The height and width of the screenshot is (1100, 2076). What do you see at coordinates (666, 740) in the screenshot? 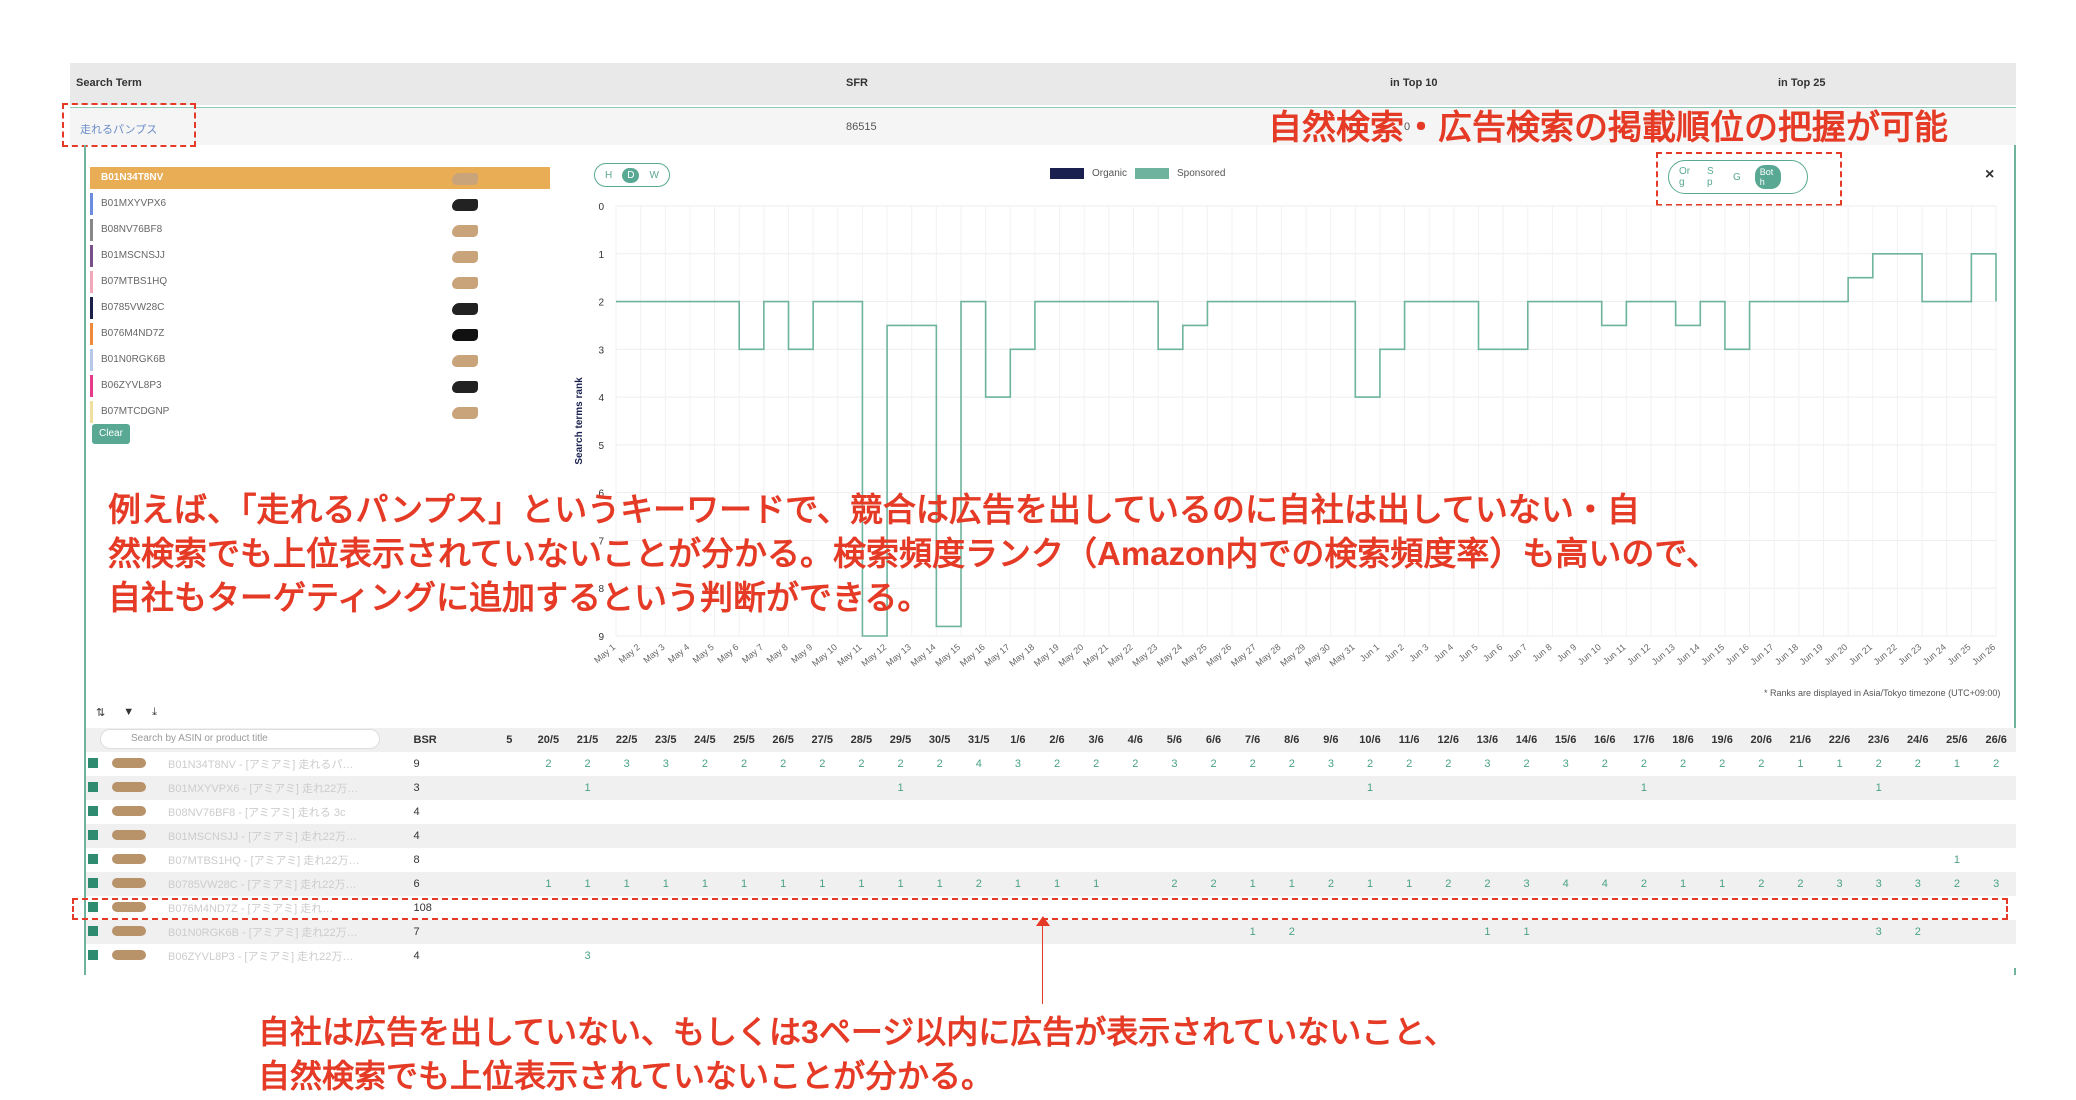
I see `date-header: 23/5` at bounding box center [666, 740].